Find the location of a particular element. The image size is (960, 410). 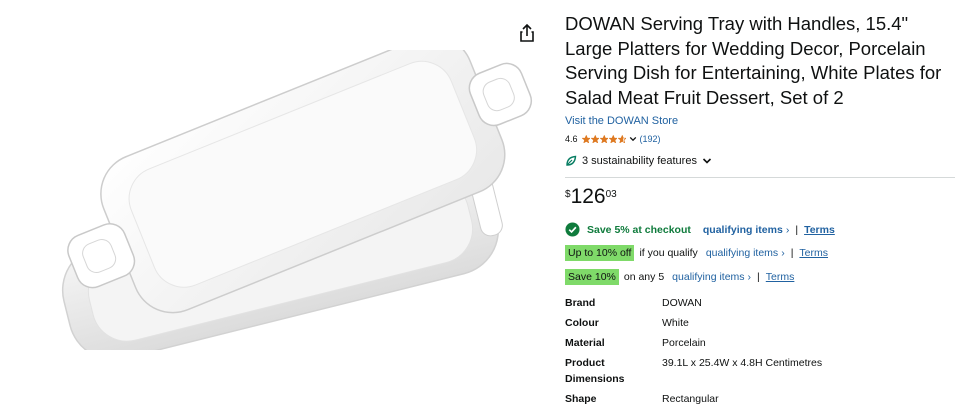

spec-row: Shape Rectangular is located at coordinates (760, 400).